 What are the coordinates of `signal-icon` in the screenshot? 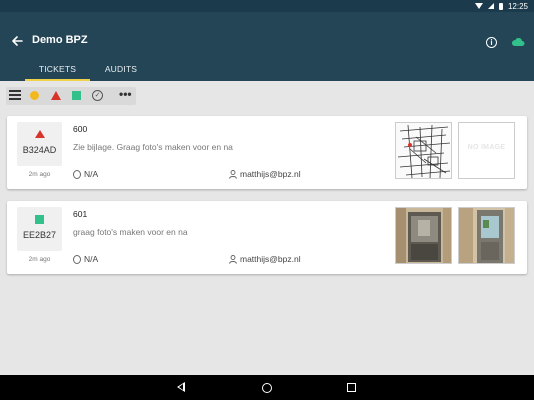 It's located at (490, 6).